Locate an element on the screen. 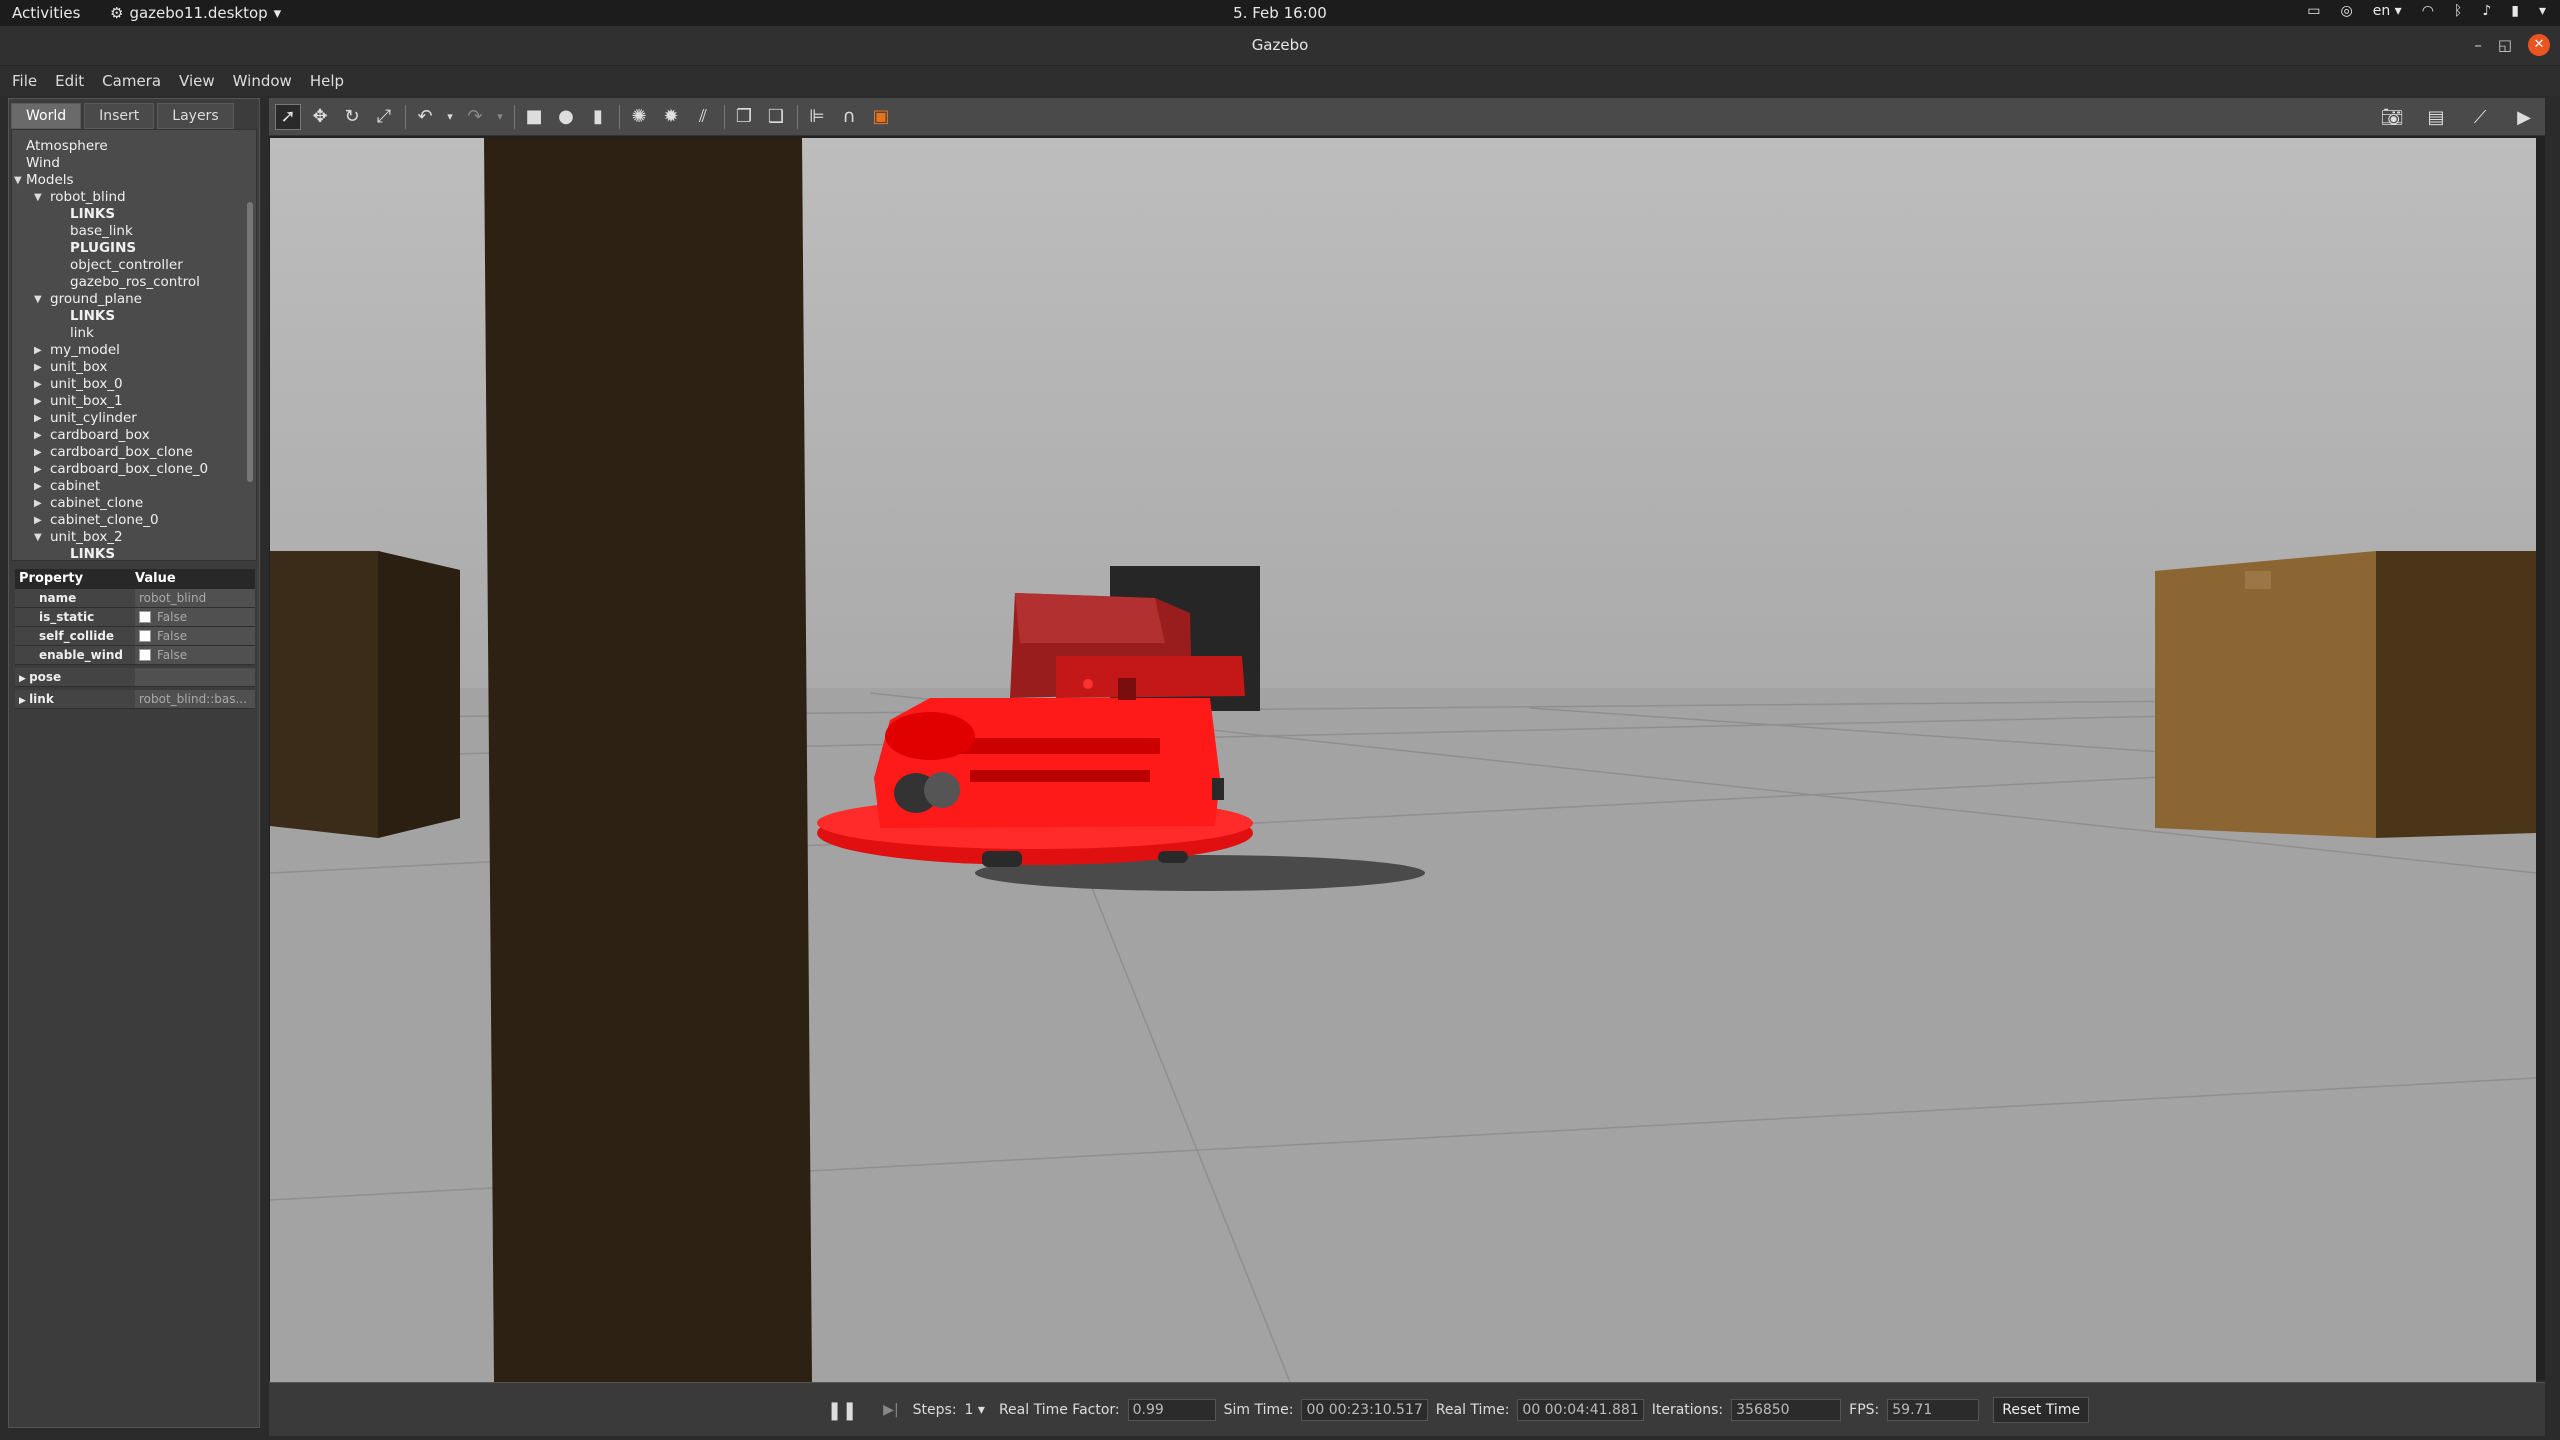 This screenshot has height=1440, width=2560. tree-item: ▶ unit_box_0 is located at coordinates (127, 384).